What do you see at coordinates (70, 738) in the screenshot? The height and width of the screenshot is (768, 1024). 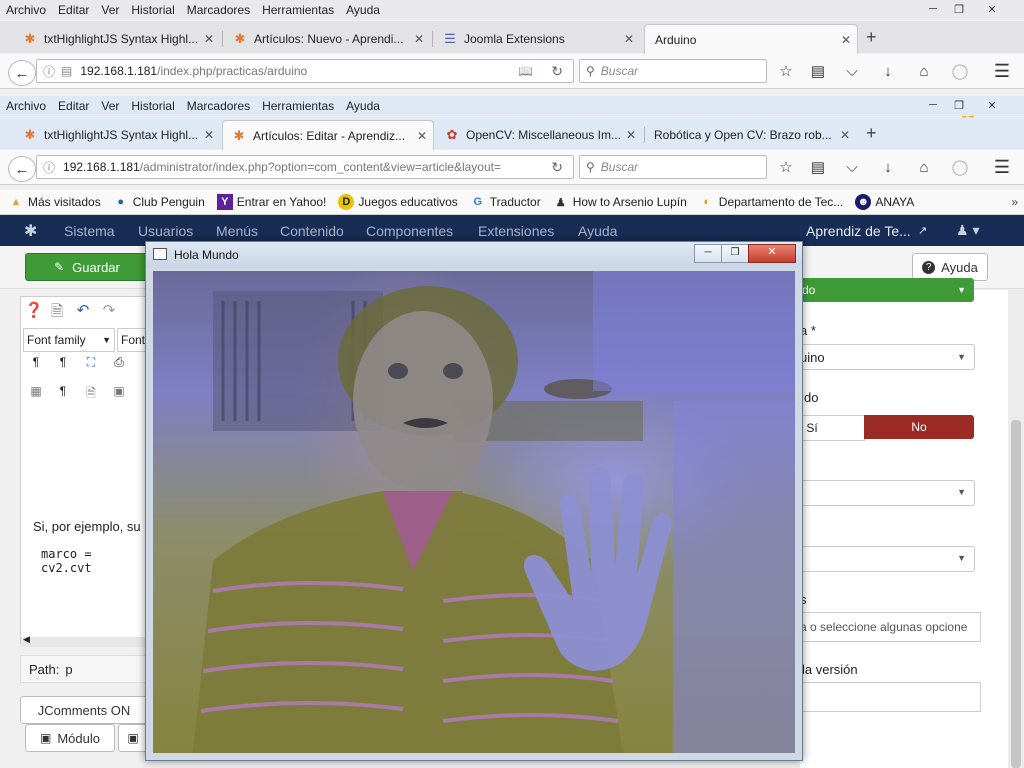 I see `modulo-button: ▣ Módulo` at bounding box center [70, 738].